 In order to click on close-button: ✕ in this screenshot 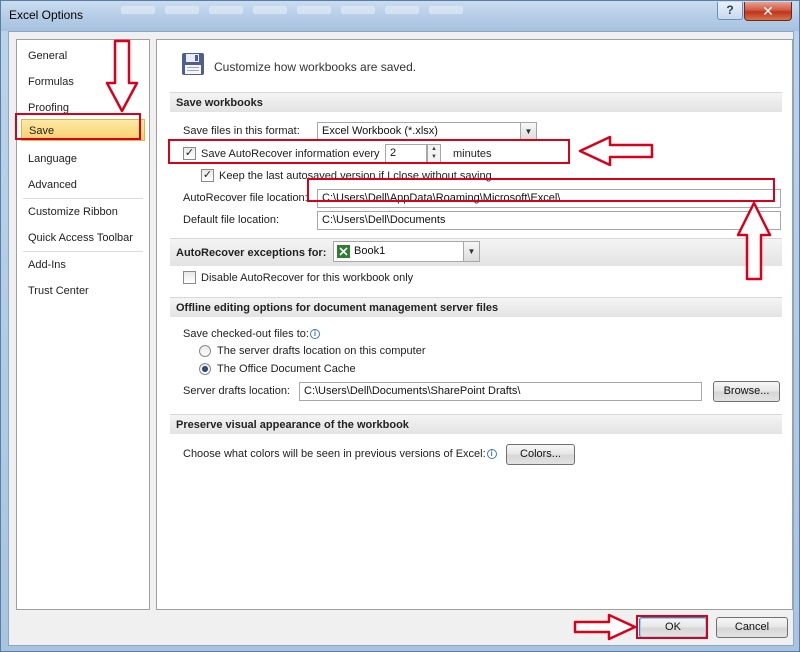, I will do `click(768, 11)`.